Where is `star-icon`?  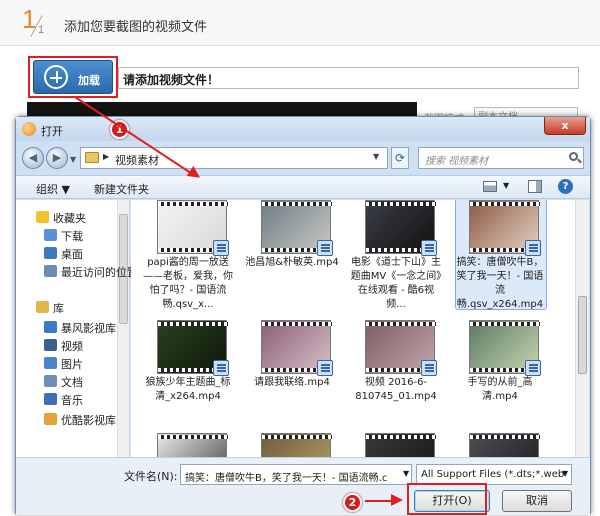
star-icon is located at coordinates (42, 217).